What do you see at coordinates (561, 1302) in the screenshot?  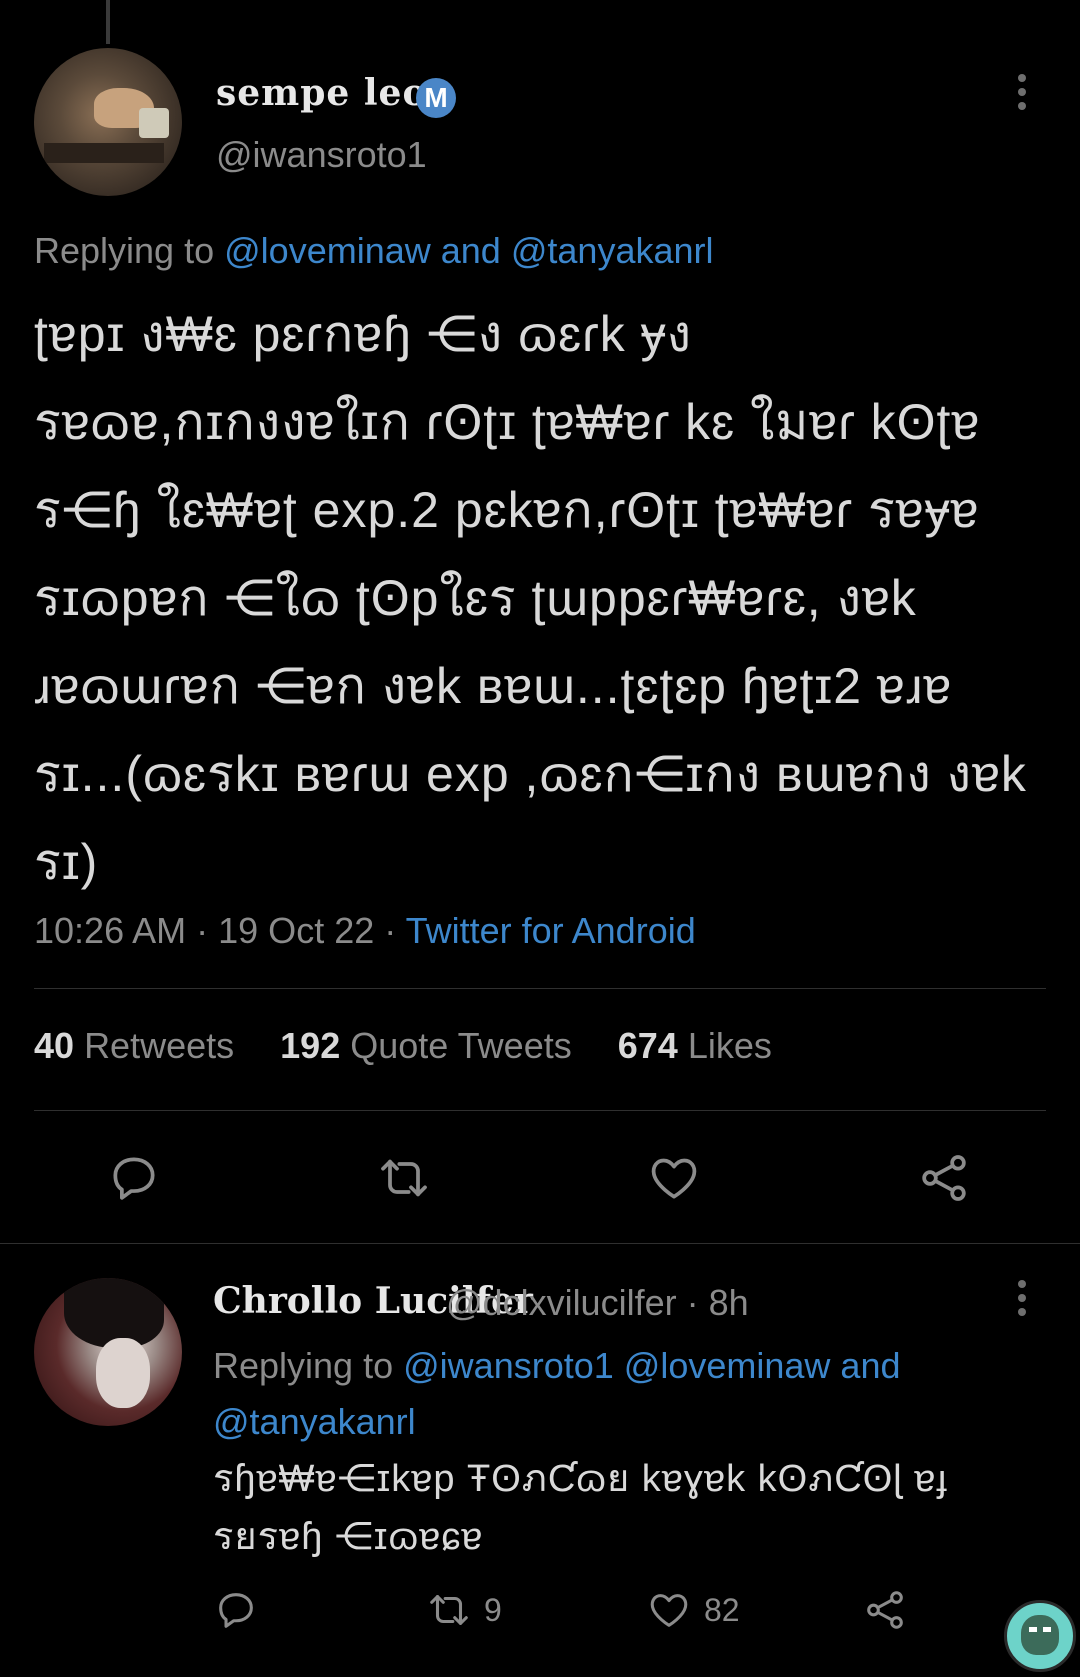 I see `reply-author-handle: @dclxvilucilfer` at bounding box center [561, 1302].